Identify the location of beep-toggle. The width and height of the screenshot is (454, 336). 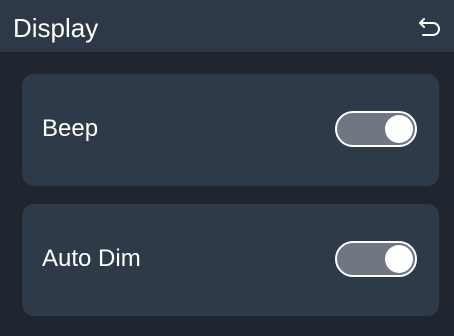
(376, 129).